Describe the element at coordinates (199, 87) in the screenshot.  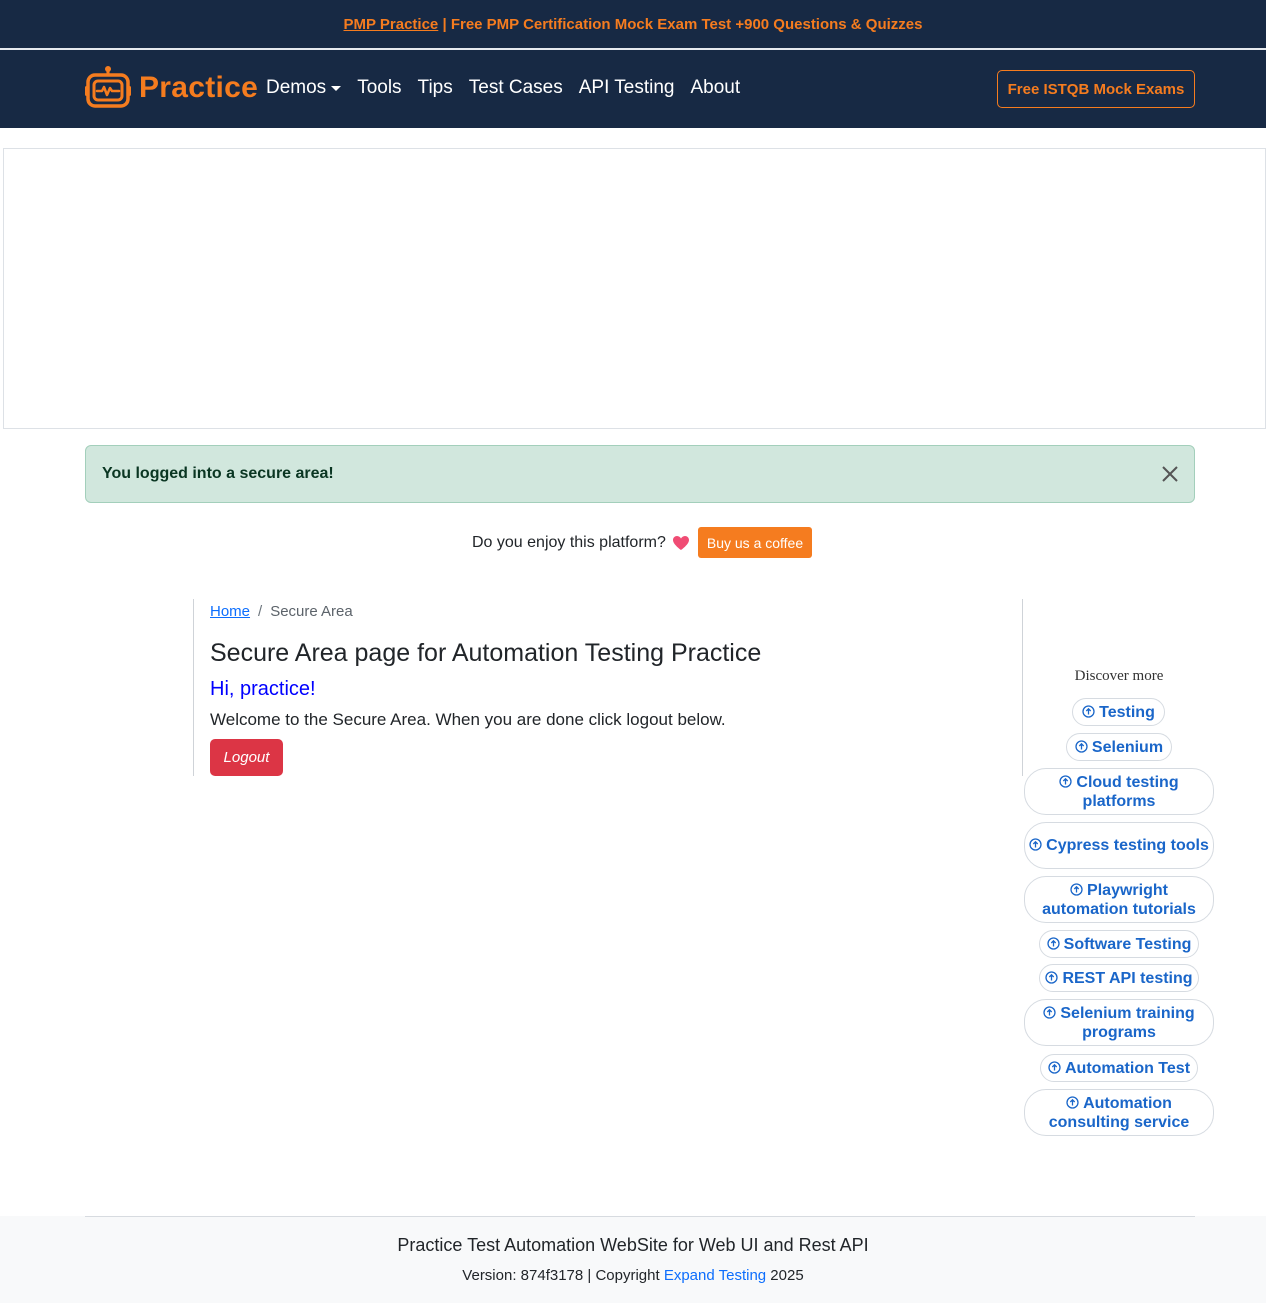
I see `brand-name: Practice` at that location.